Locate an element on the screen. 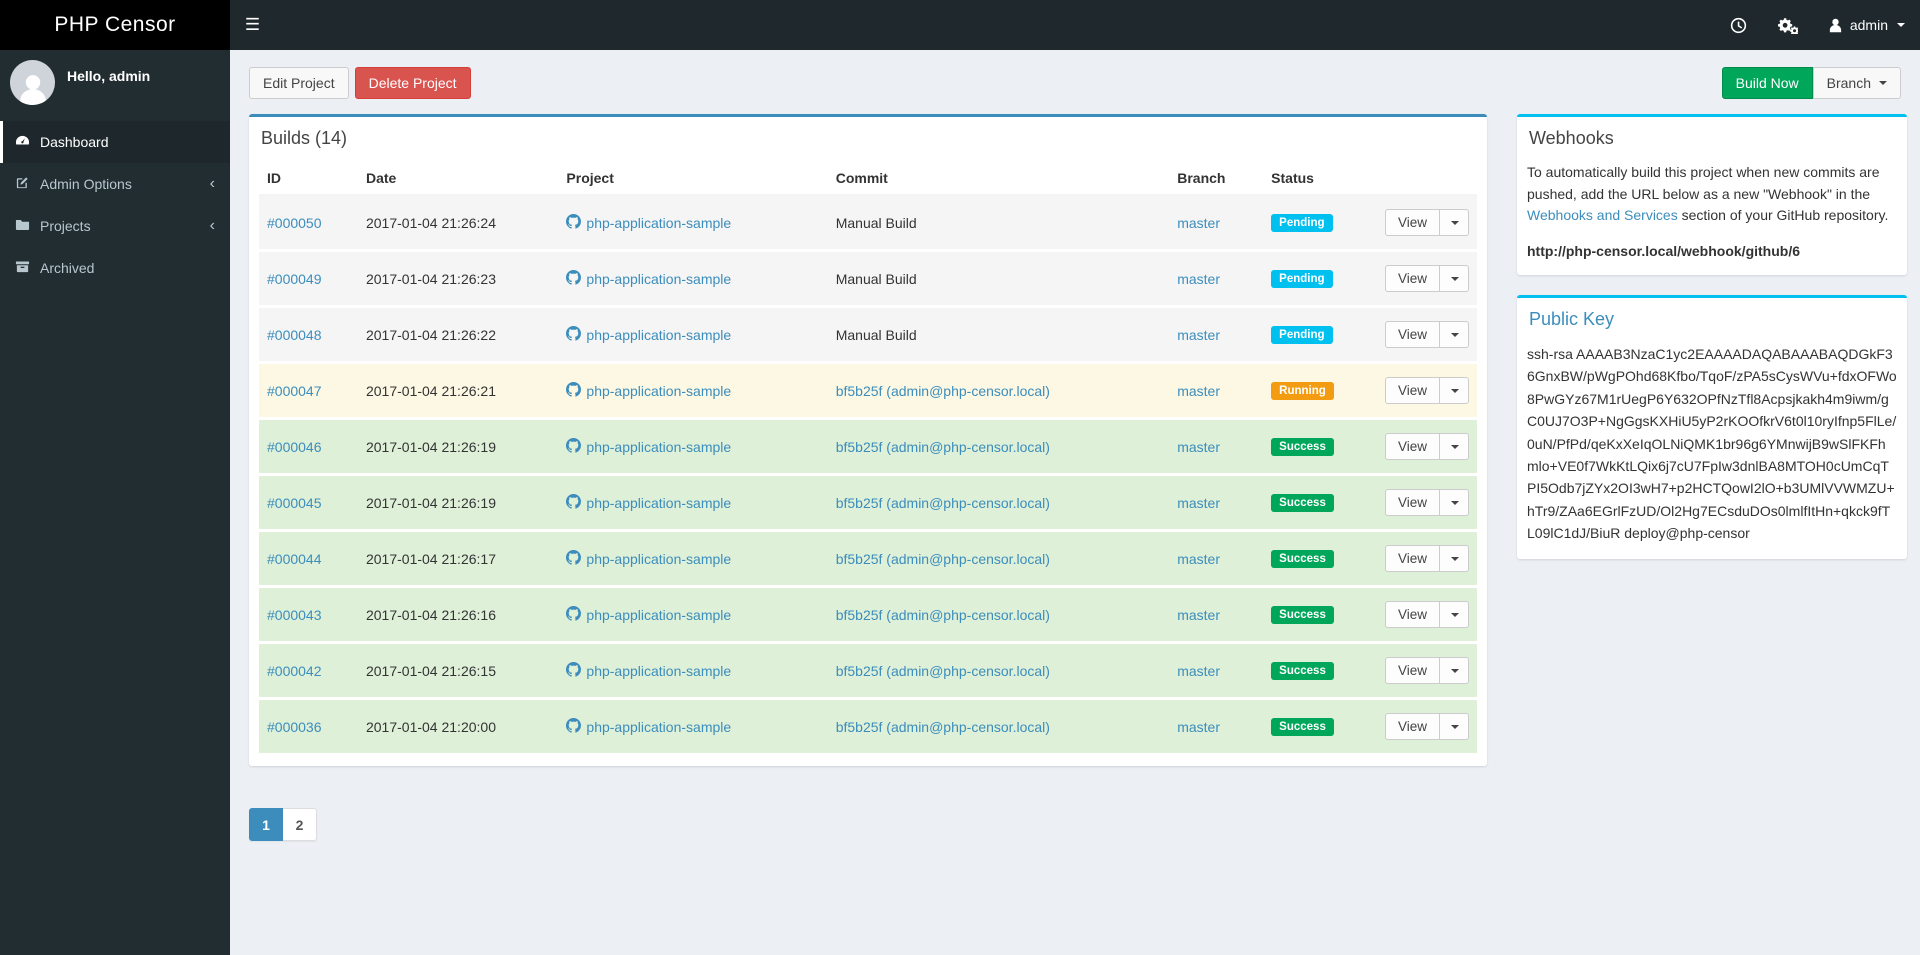 The image size is (1920, 955). branch-dropdown-button: Branch is located at coordinates (1856, 83).